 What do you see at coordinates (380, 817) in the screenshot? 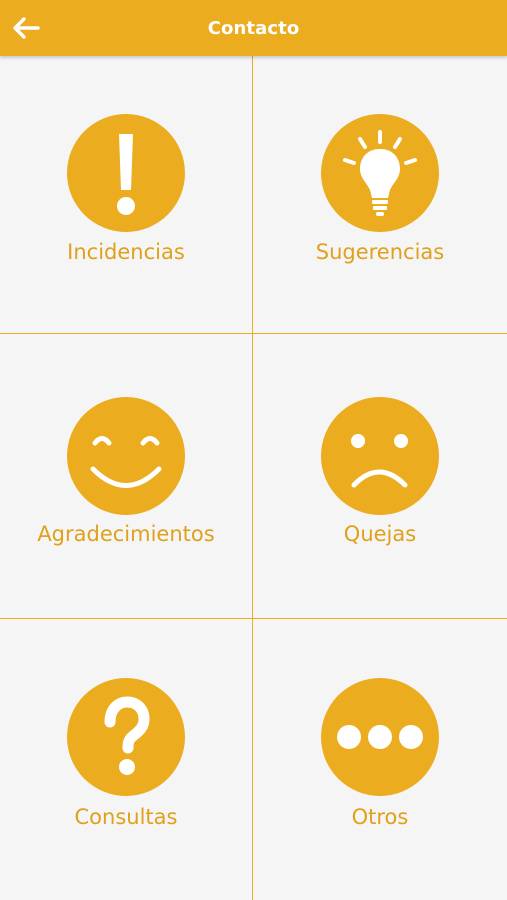
I see `option-label-otros: Otros` at bounding box center [380, 817].